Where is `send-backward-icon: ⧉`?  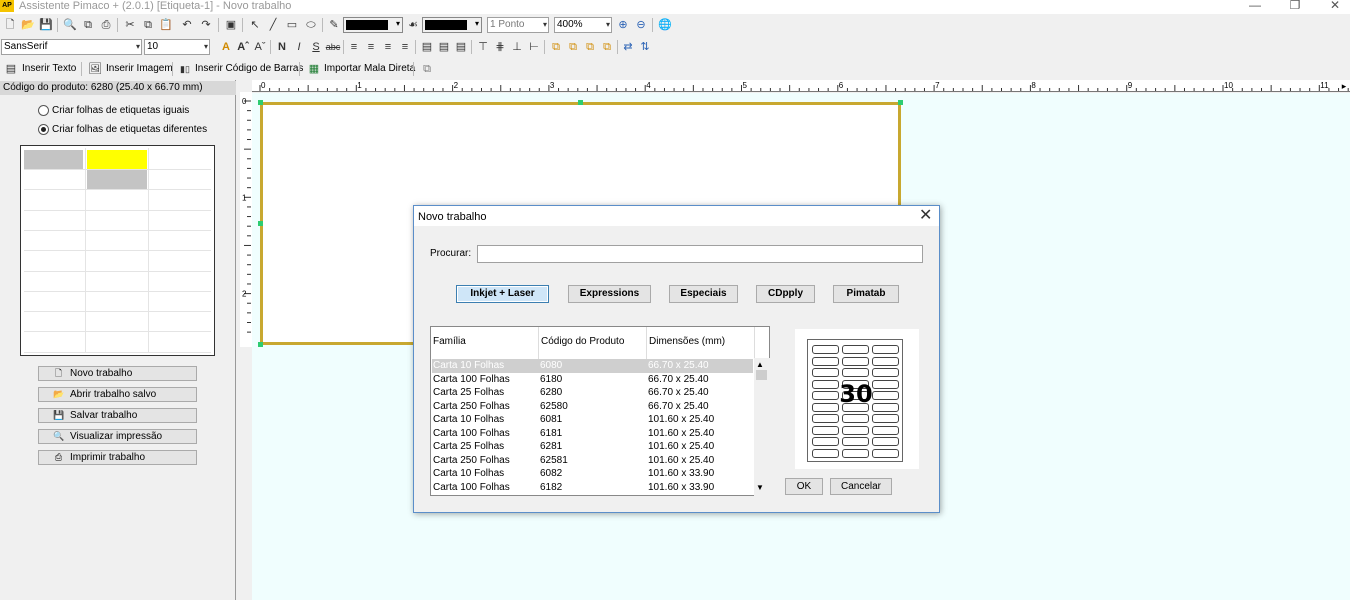 send-backward-icon: ⧉ is located at coordinates (607, 47).